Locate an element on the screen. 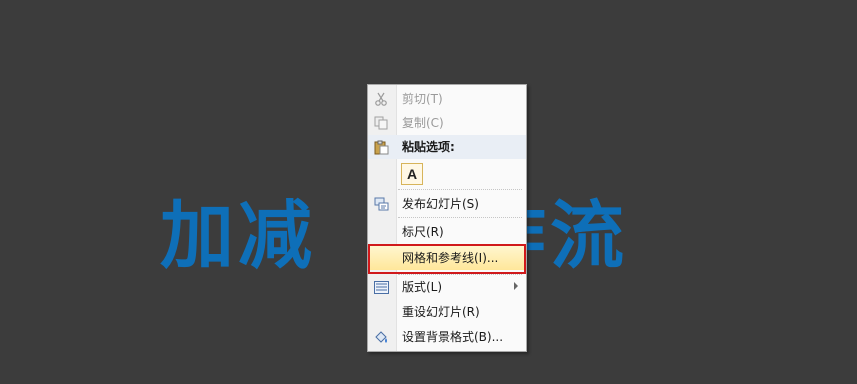 The image size is (857, 384). menu-item-label: 标尺(R) is located at coordinates (423, 232).